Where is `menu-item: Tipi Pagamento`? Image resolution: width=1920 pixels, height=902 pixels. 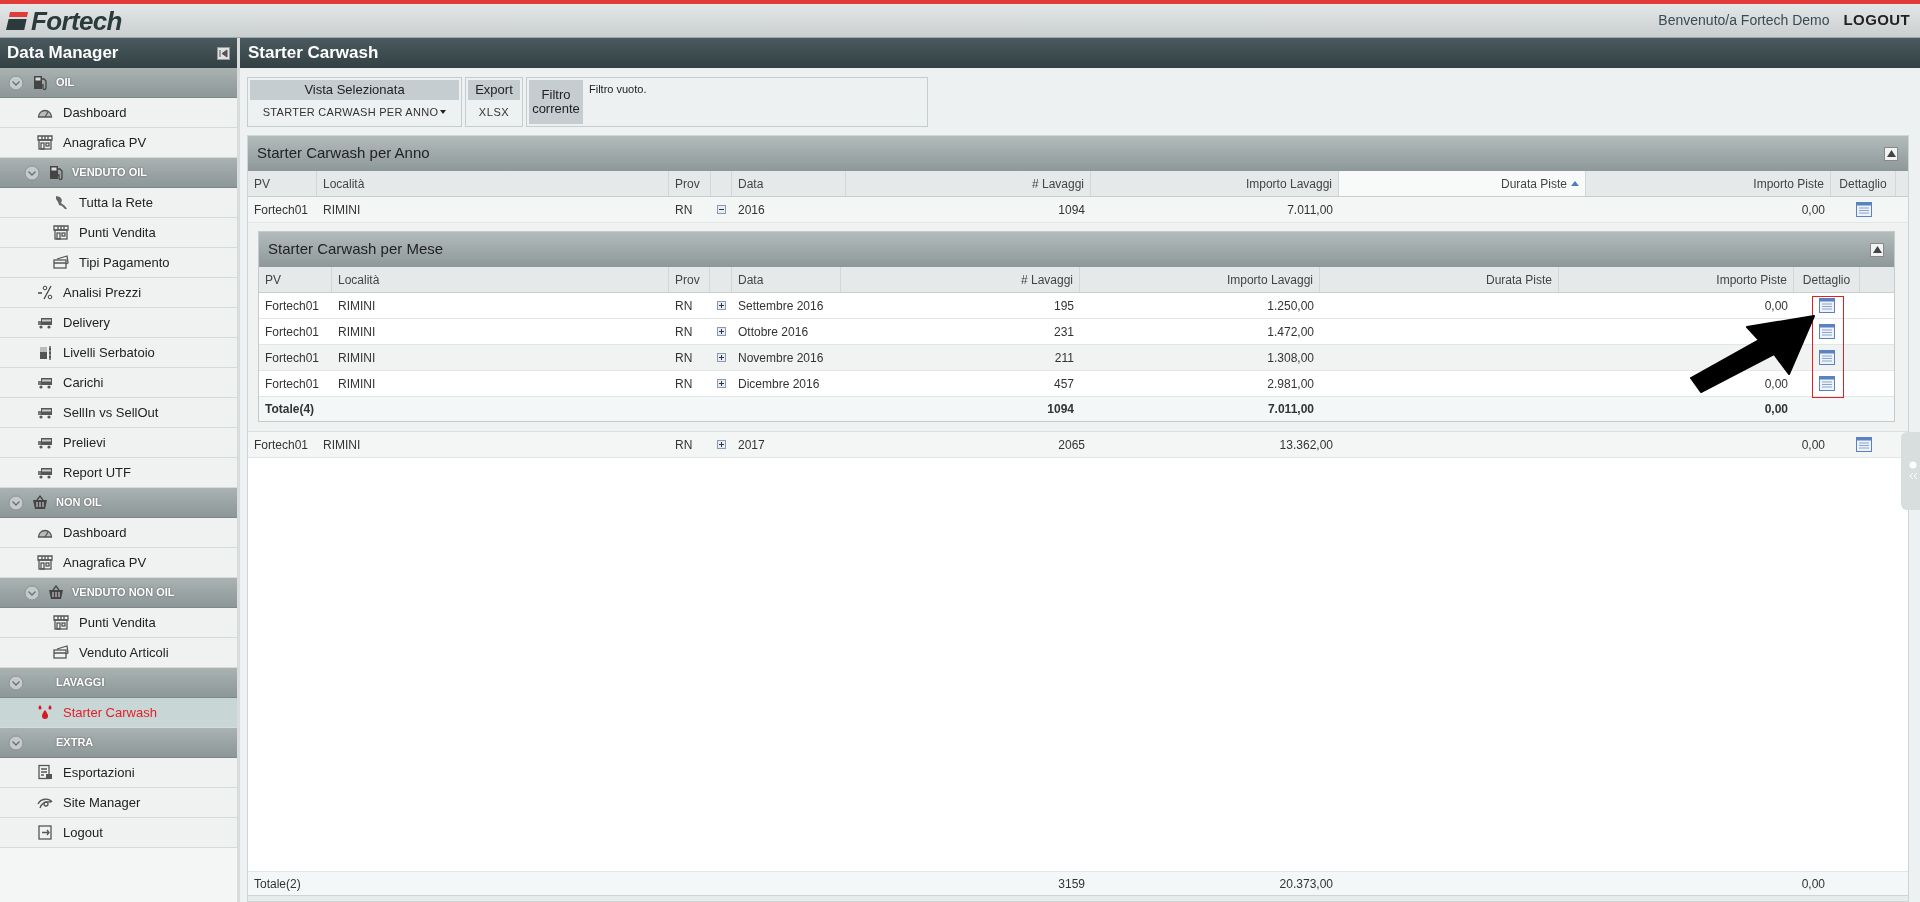
menu-item: Tipi Pagamento is located at coordinates (118, 263).